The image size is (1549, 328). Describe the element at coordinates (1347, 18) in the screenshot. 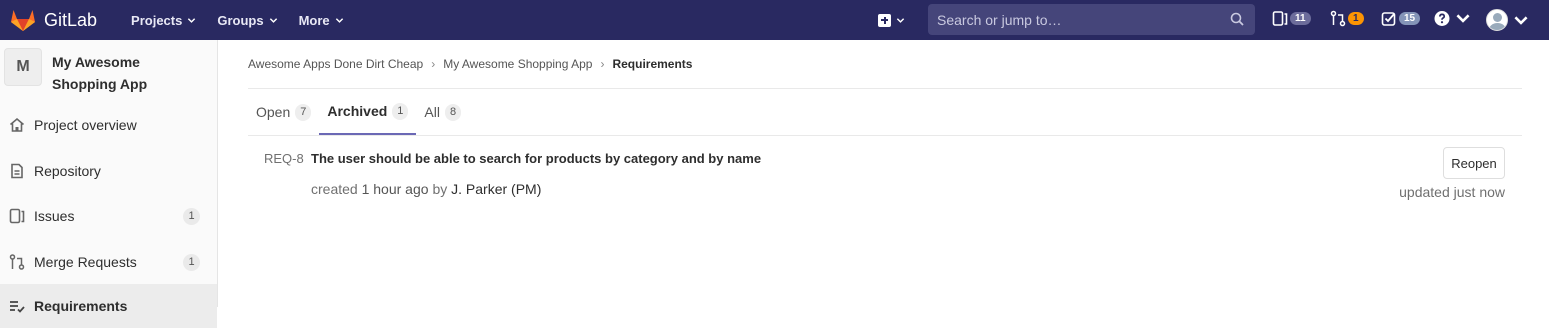

I see `merge-requests-shortcut: 1` at that location.